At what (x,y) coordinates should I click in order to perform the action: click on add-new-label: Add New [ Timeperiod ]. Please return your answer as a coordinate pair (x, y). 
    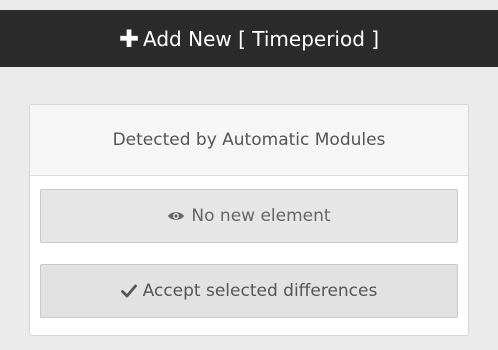
    Looking at the image, I should click on (261, 38).